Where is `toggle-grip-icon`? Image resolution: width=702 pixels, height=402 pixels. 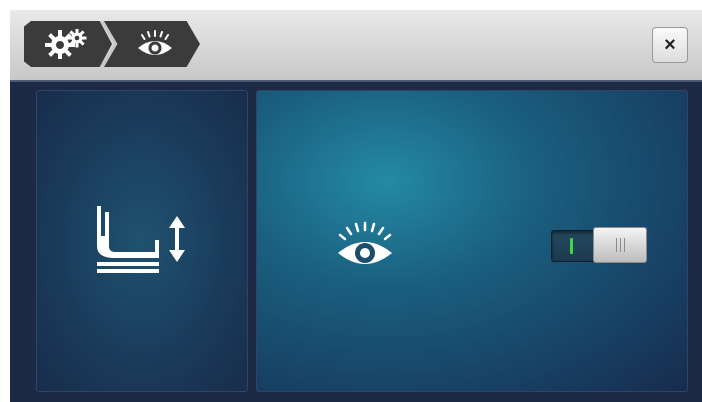
toggle-grip-icon is located at coordinates (621, 245).